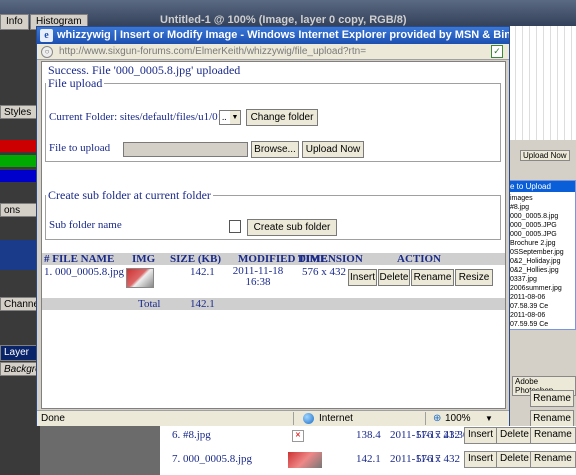 This screenshot has height=475, width=576. I want to click on background-left-panels, so click(20, 237).